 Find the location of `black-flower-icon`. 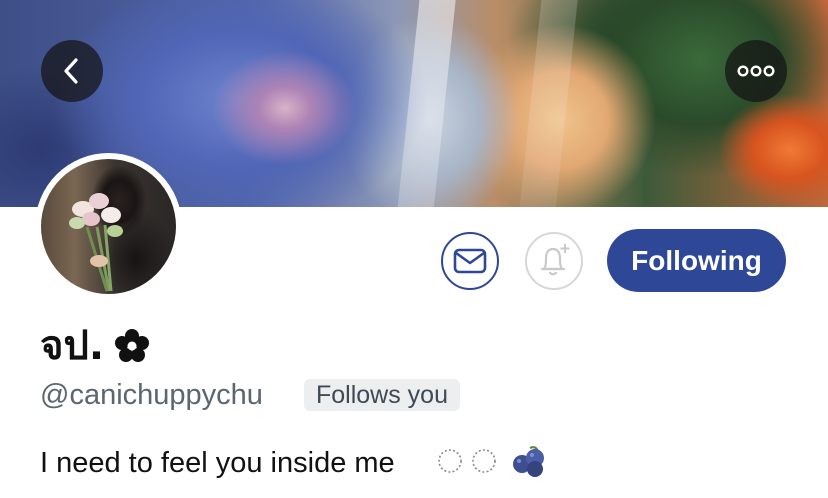

black-flower-icon is located at coordinates (132, 345).